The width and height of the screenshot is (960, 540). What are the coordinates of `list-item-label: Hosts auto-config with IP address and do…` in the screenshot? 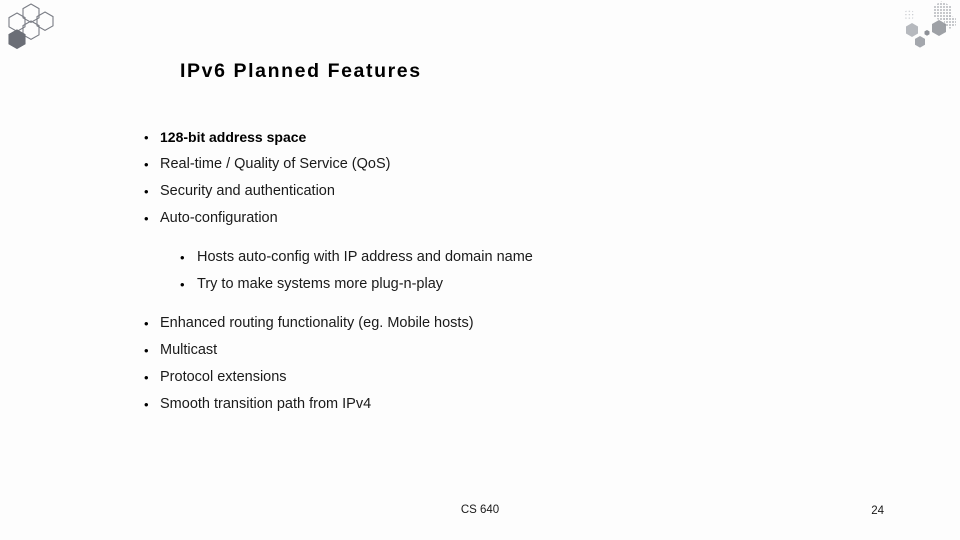 It's located at (365, 257).